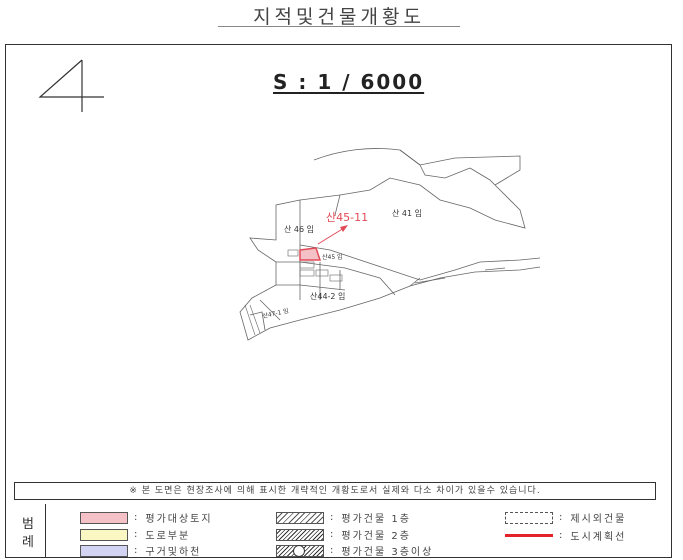 The image size is (683, 560). Describe the element at coordinates (45, 531) in the screenshot. I see `legend-divider` at that location.